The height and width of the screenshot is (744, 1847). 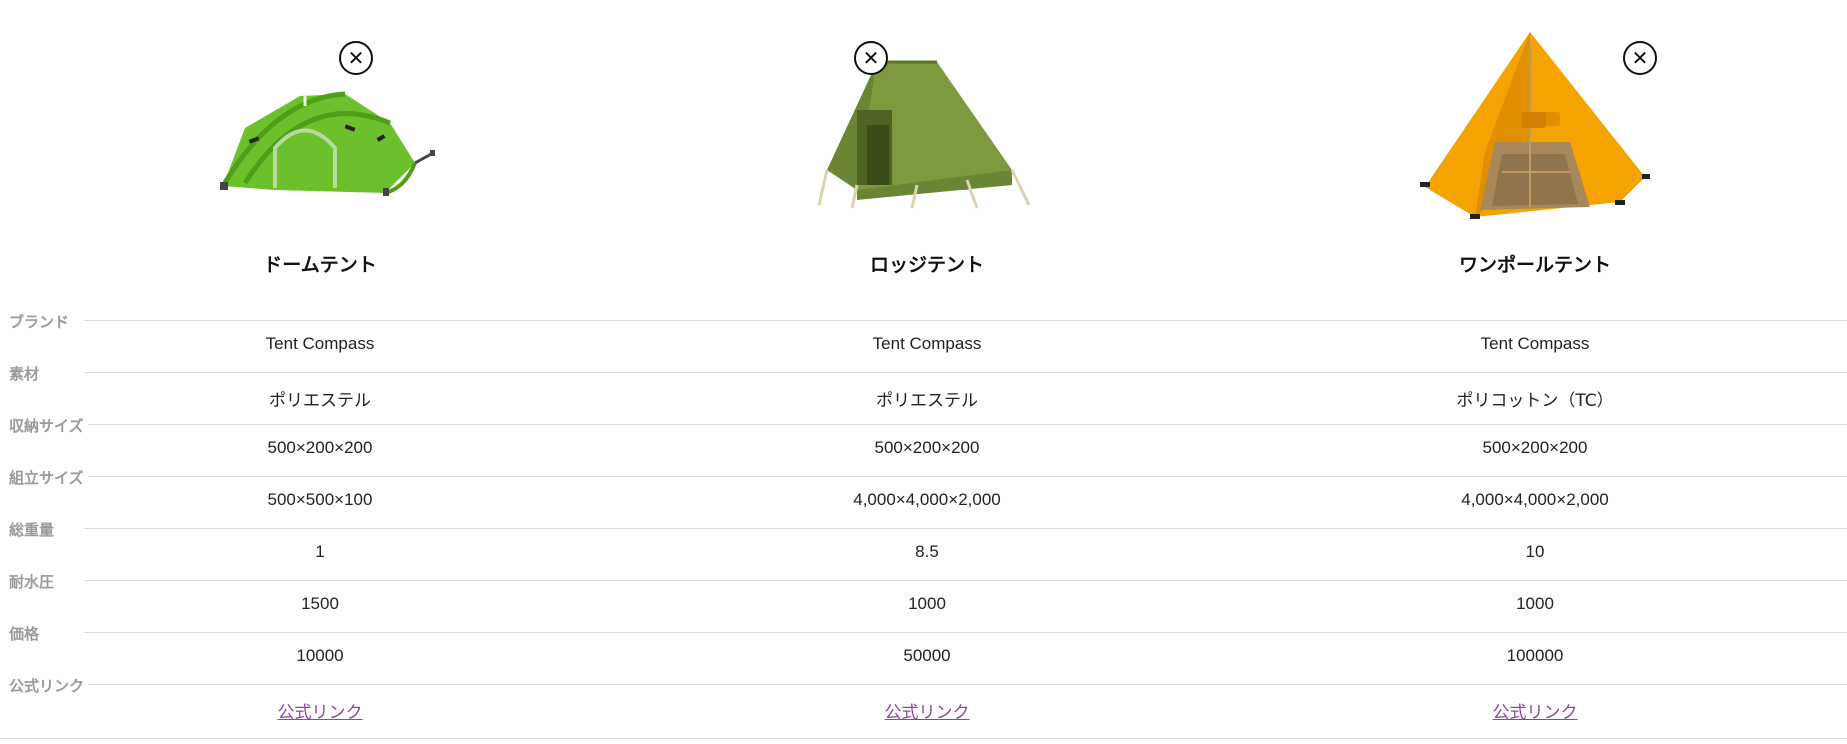 I want to click on product-column-onepole: ✕ ワンポールテント, so click(x=1535, y=145).